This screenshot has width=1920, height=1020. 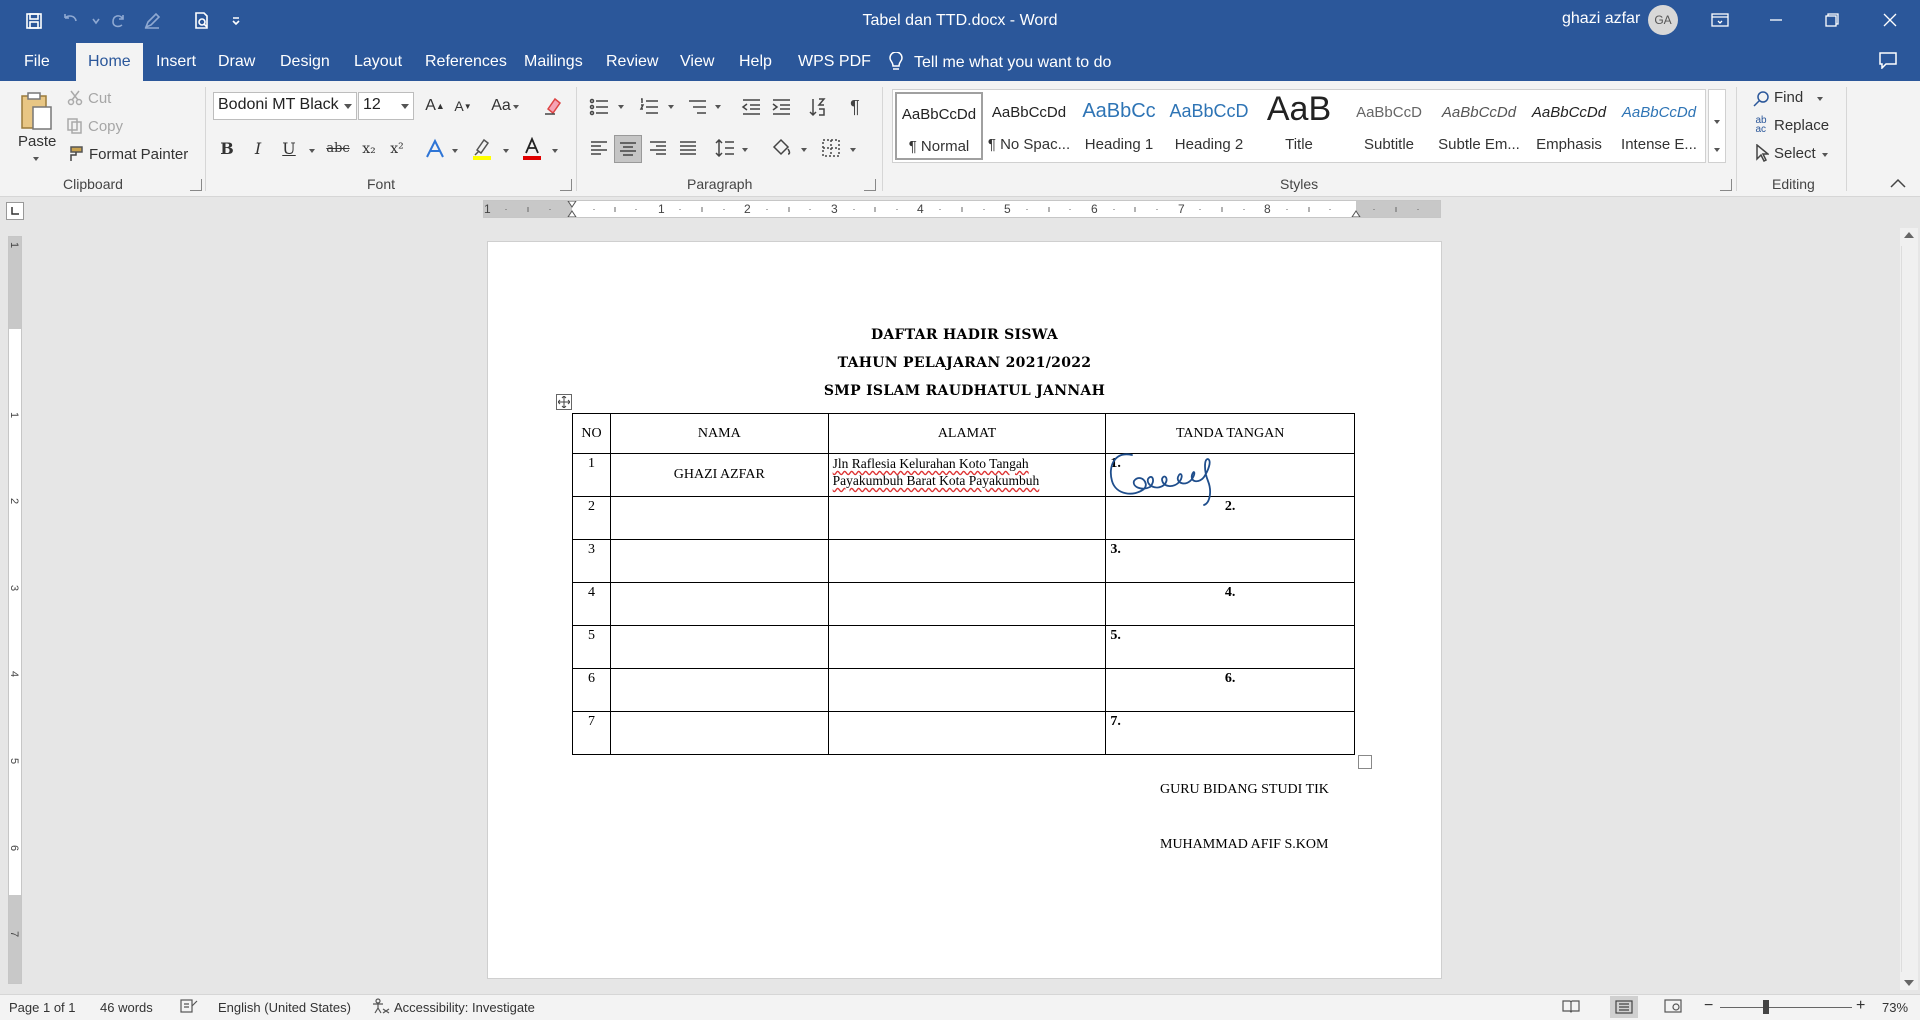 I want to click on web-layout-icon, so click(x=1673, y=1007).